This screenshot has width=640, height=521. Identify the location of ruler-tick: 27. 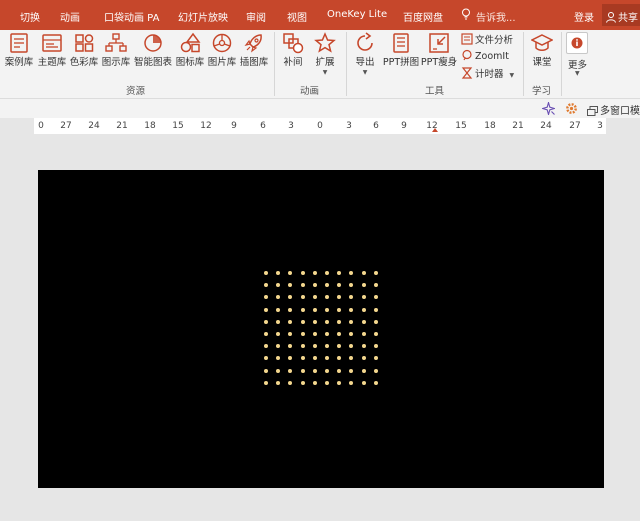
(66, 126).